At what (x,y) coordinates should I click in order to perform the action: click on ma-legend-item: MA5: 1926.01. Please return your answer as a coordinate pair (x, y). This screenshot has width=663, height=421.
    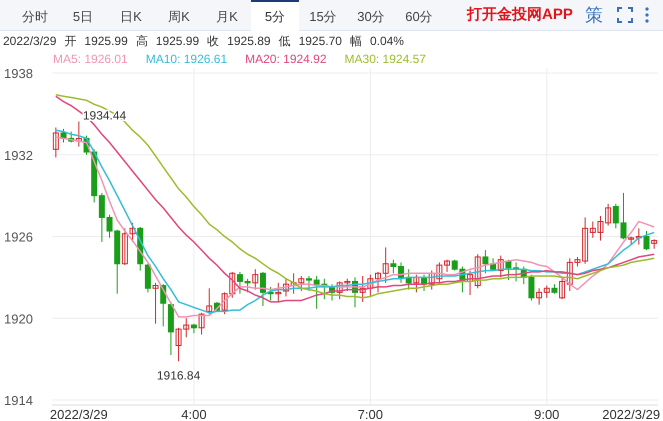
    Looking at the image, I should click on (90, 59).